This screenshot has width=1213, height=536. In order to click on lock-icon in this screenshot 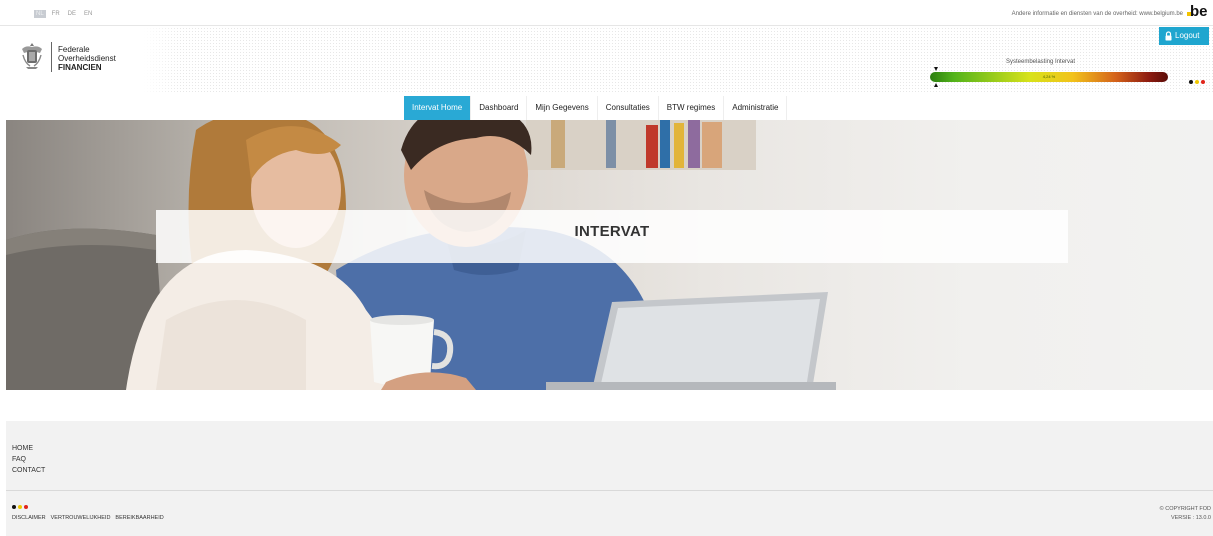, I will do `click(1168, 36)`.